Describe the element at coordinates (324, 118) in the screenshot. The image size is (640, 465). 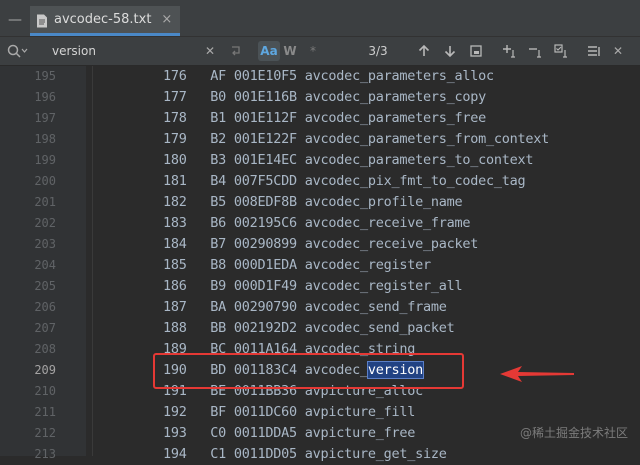
I see `line-text: 178 B1 001E112F avcodec_parameters_free` at that location.